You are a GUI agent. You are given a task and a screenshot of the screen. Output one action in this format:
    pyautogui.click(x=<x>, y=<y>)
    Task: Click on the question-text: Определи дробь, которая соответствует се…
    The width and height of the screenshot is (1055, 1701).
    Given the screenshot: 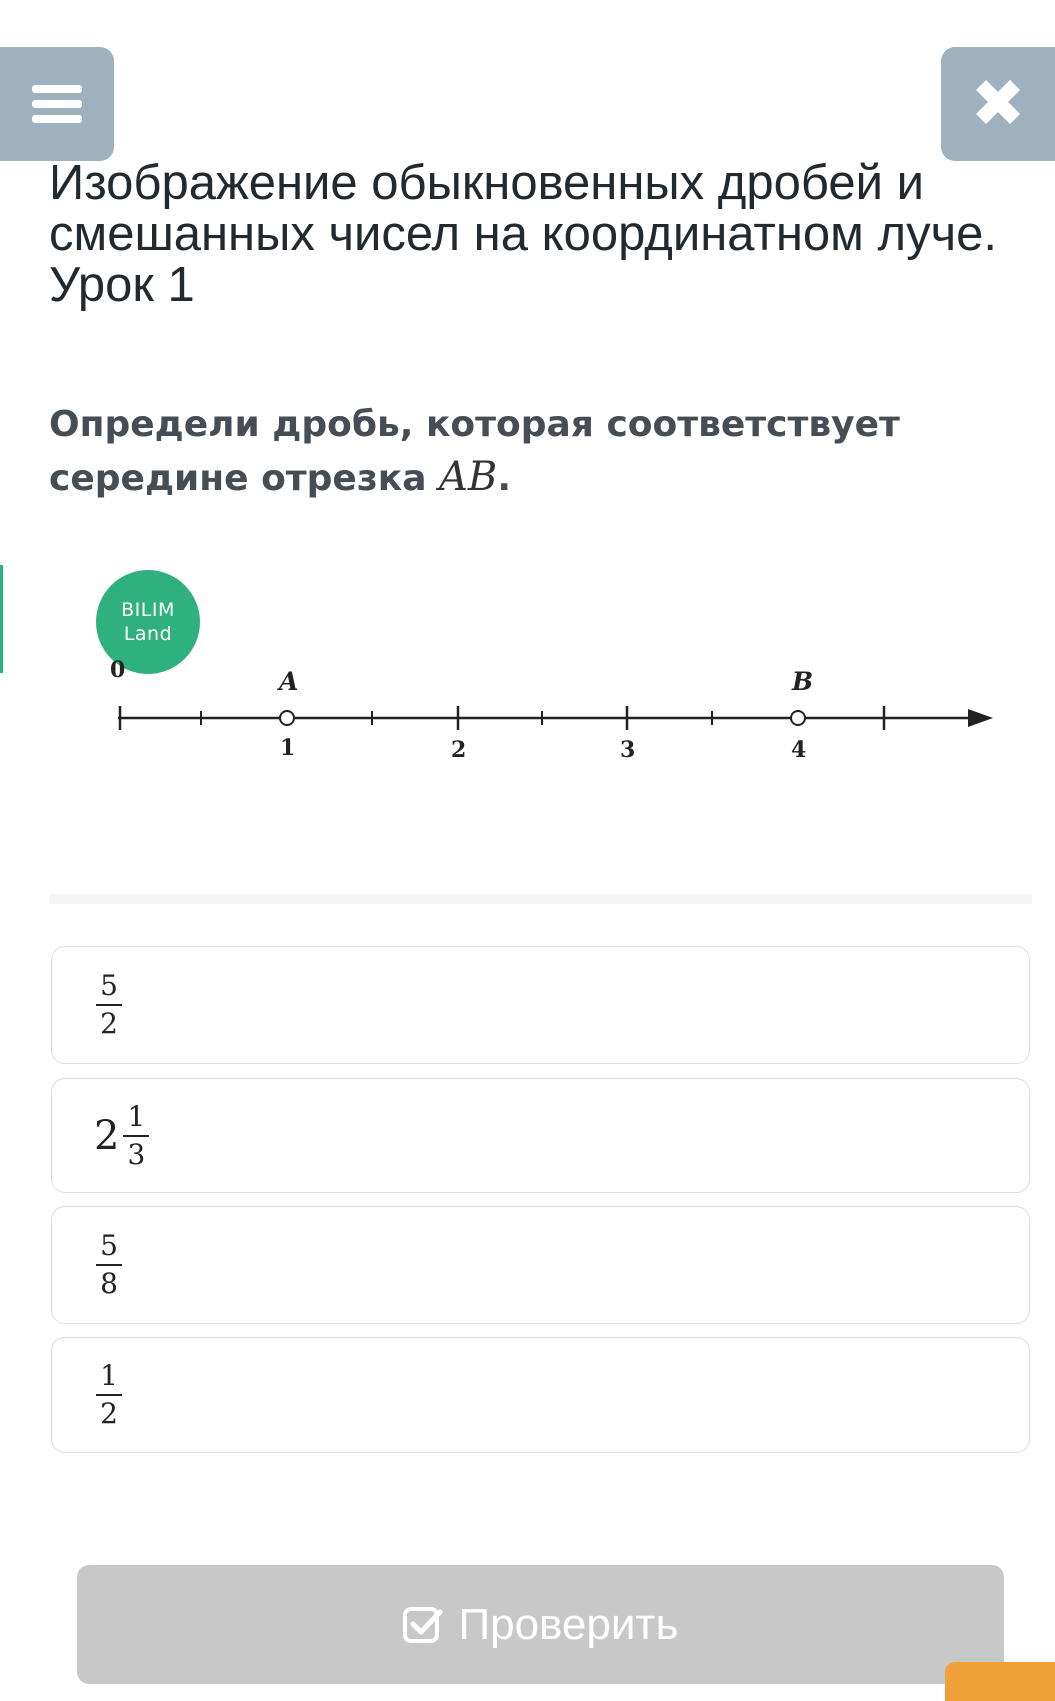 What is the action you would take?
    pyautogui.click(x=534, y=451)
    